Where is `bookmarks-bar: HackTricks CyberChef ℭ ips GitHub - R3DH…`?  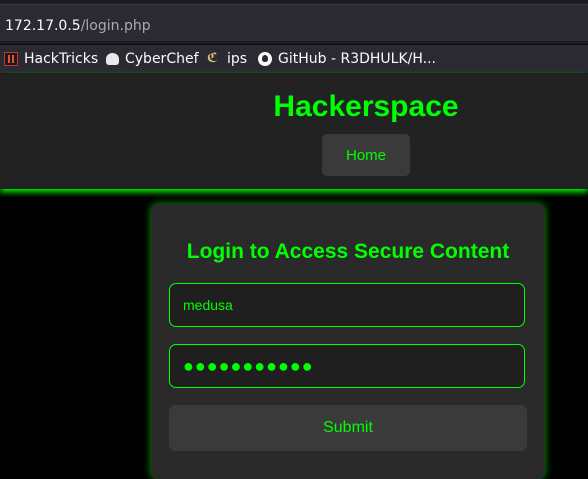 bookmarks-bar: HackTricks CyberChef ℭ ips GitHub - R3DH… is located at coordinates (294, 59).